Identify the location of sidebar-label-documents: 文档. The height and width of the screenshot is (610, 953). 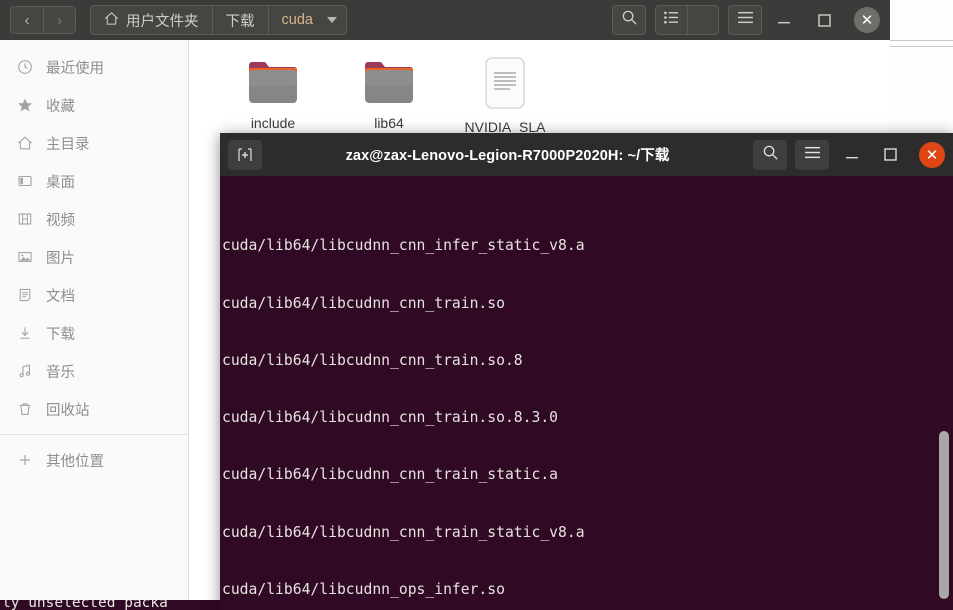
(60, 296).